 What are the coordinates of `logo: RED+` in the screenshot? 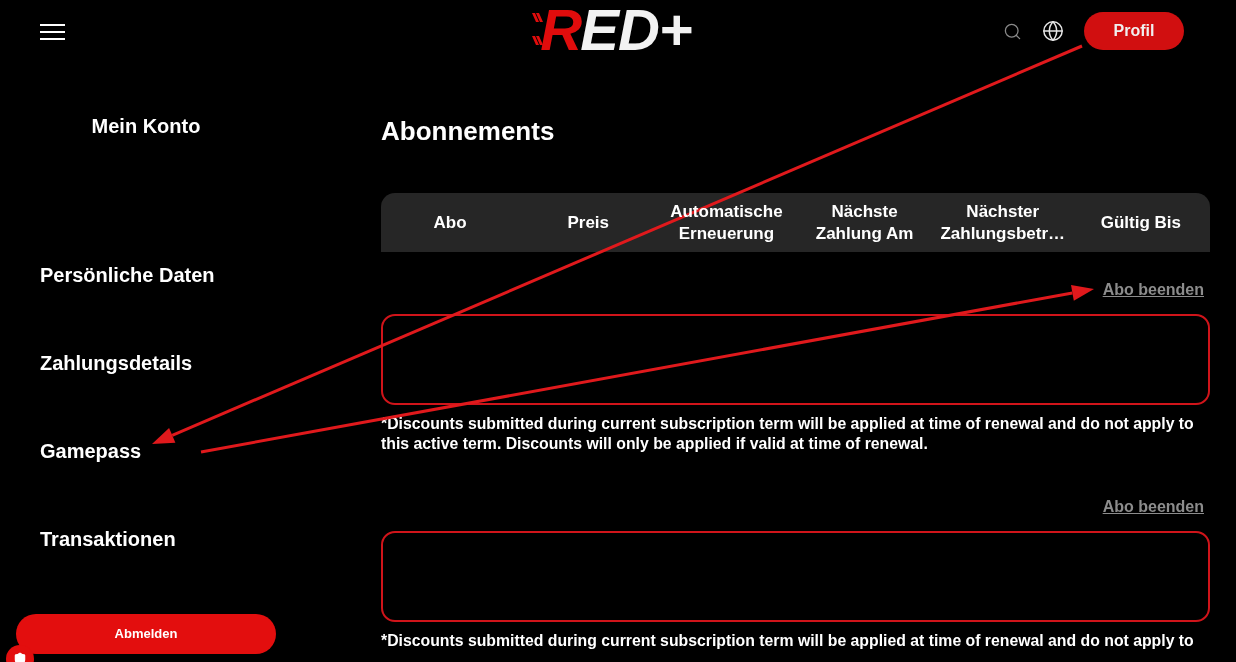 It's located at (611, 30).